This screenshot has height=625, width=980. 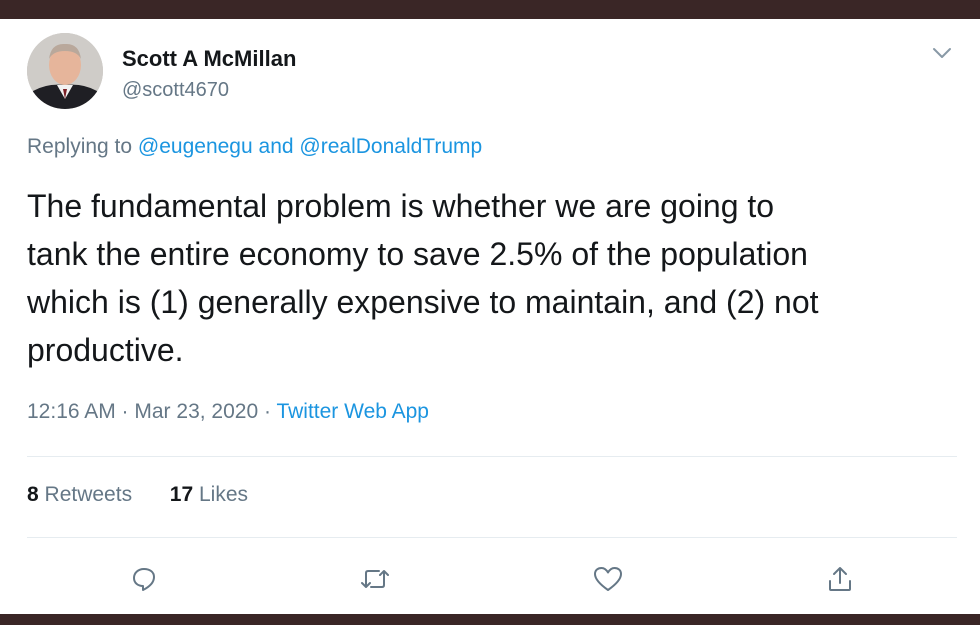 What do you see at coordinates (142, 411) in the screenshot?
I see `timestamp: 12:16 AM · Mar 23, 2020` at bounding box center [142, 411].